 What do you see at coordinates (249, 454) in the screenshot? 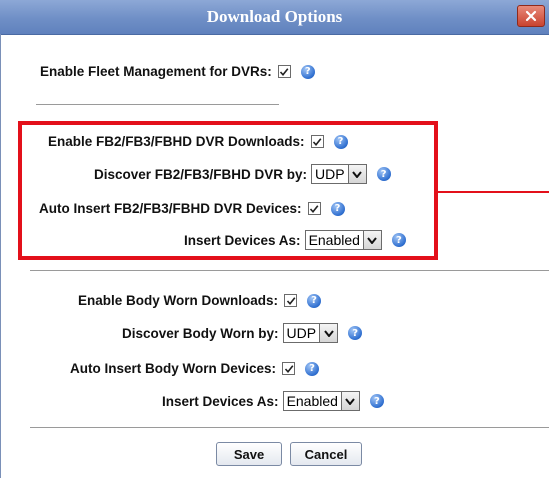
I see `save-button: Save` at bounding box center [249, 454].